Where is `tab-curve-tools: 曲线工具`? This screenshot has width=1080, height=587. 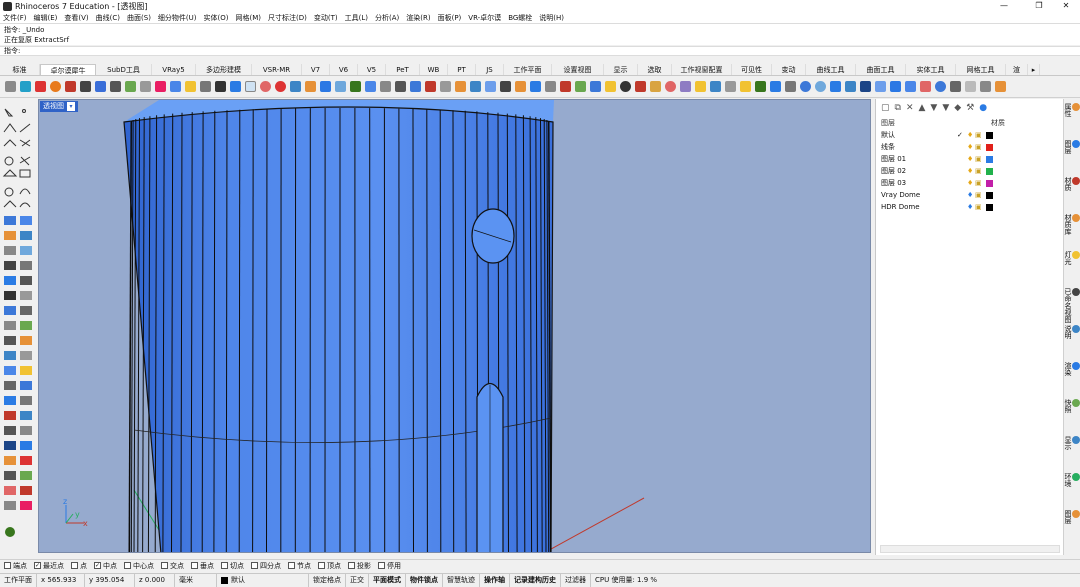
tab-curve-tools: 曲线工具 is located at coordinates (831, 69).